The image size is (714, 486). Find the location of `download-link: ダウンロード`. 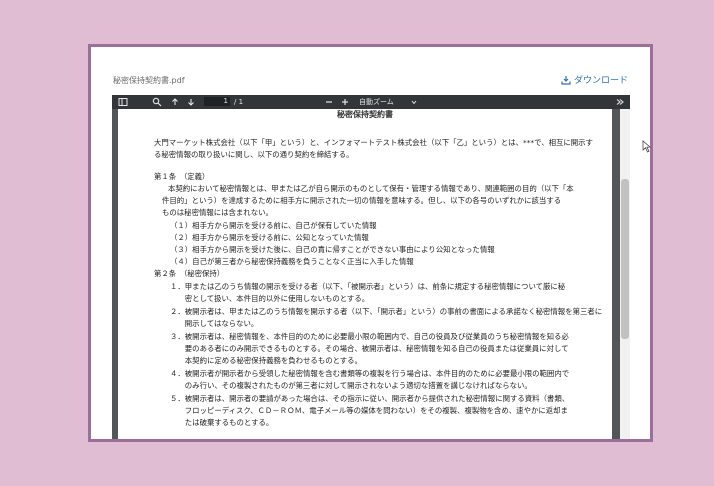

download-link: ダウンロード is located at coordinates (594, 79).